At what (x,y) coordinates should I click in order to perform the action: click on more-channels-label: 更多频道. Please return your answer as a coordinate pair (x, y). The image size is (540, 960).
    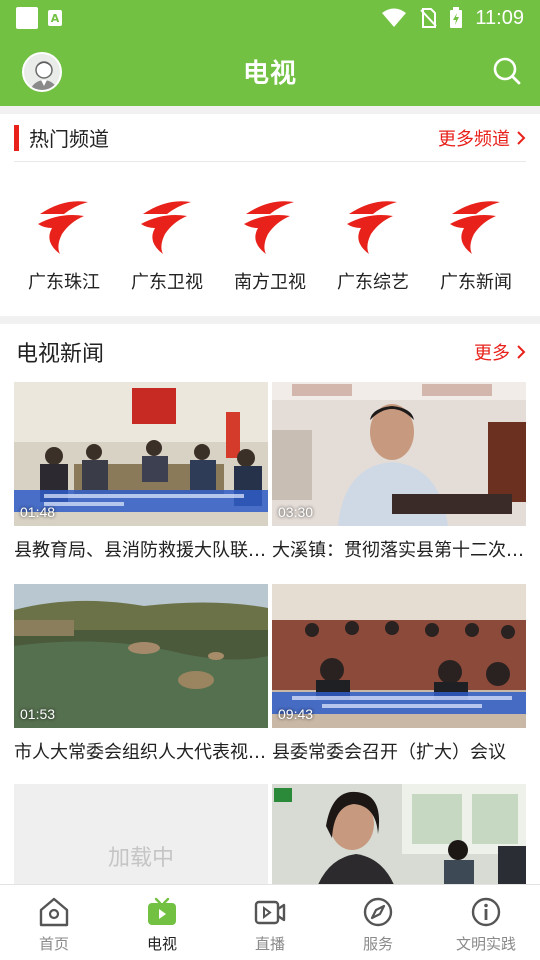
    Looking at the image, I should click on (474, 139).